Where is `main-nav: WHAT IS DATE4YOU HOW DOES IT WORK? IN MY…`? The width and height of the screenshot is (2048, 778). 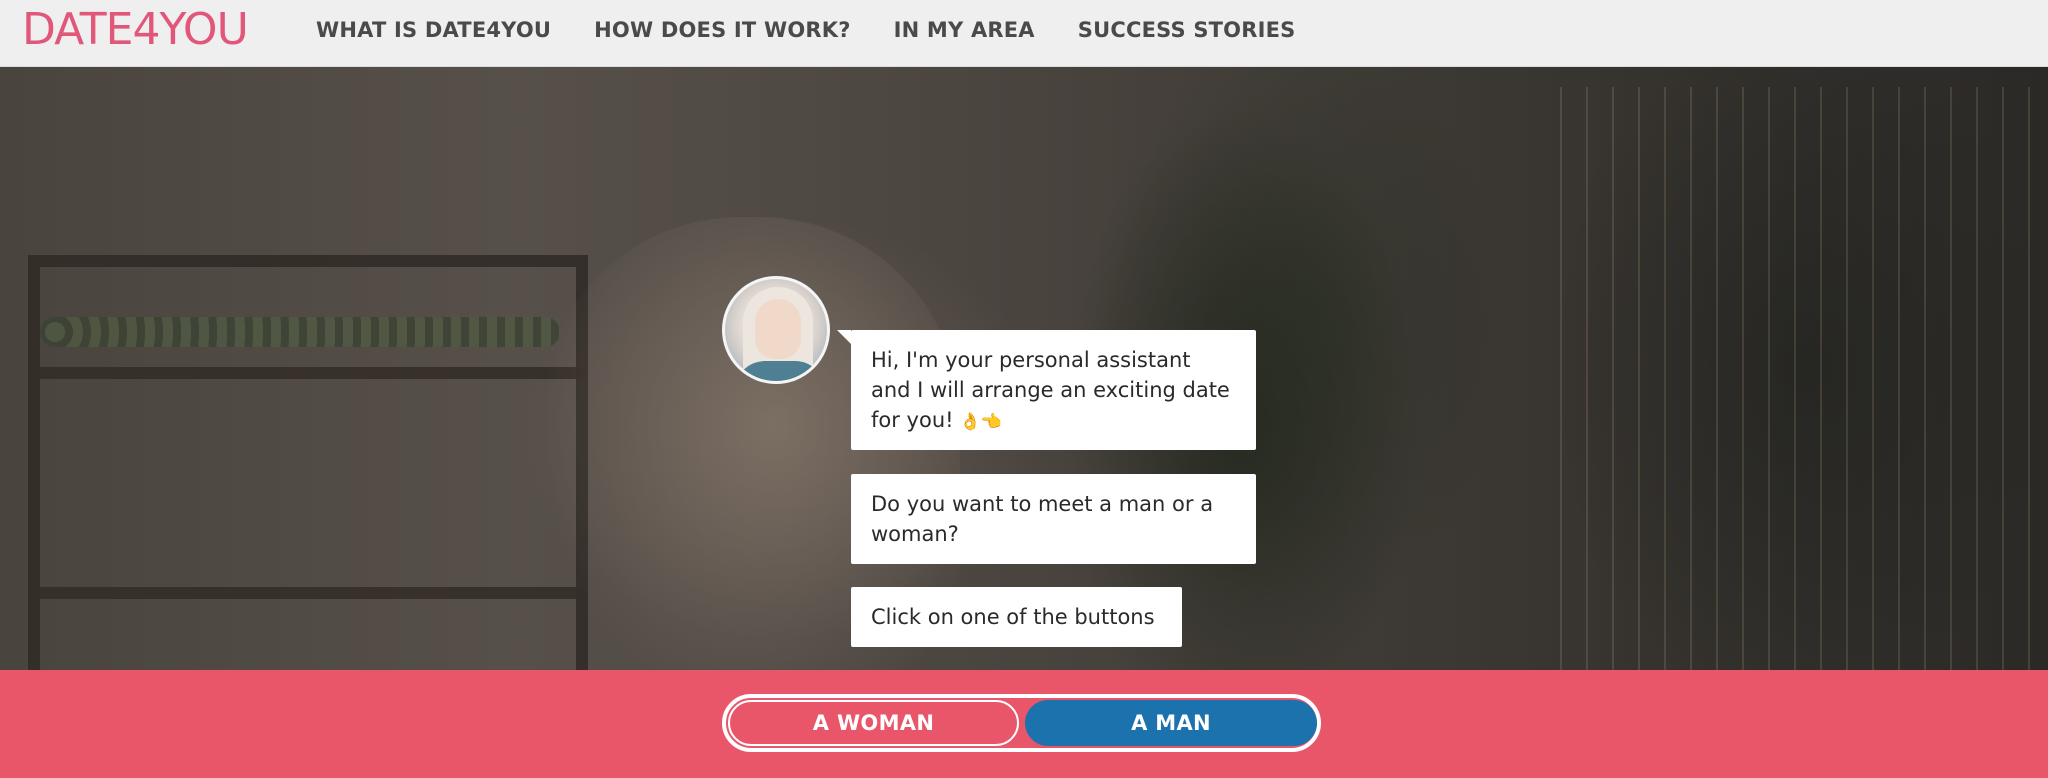 main-nav: WHAT IS DATE4YOU HOW DOES IT WORK? IN MY… is located at coordinates (827, 30).